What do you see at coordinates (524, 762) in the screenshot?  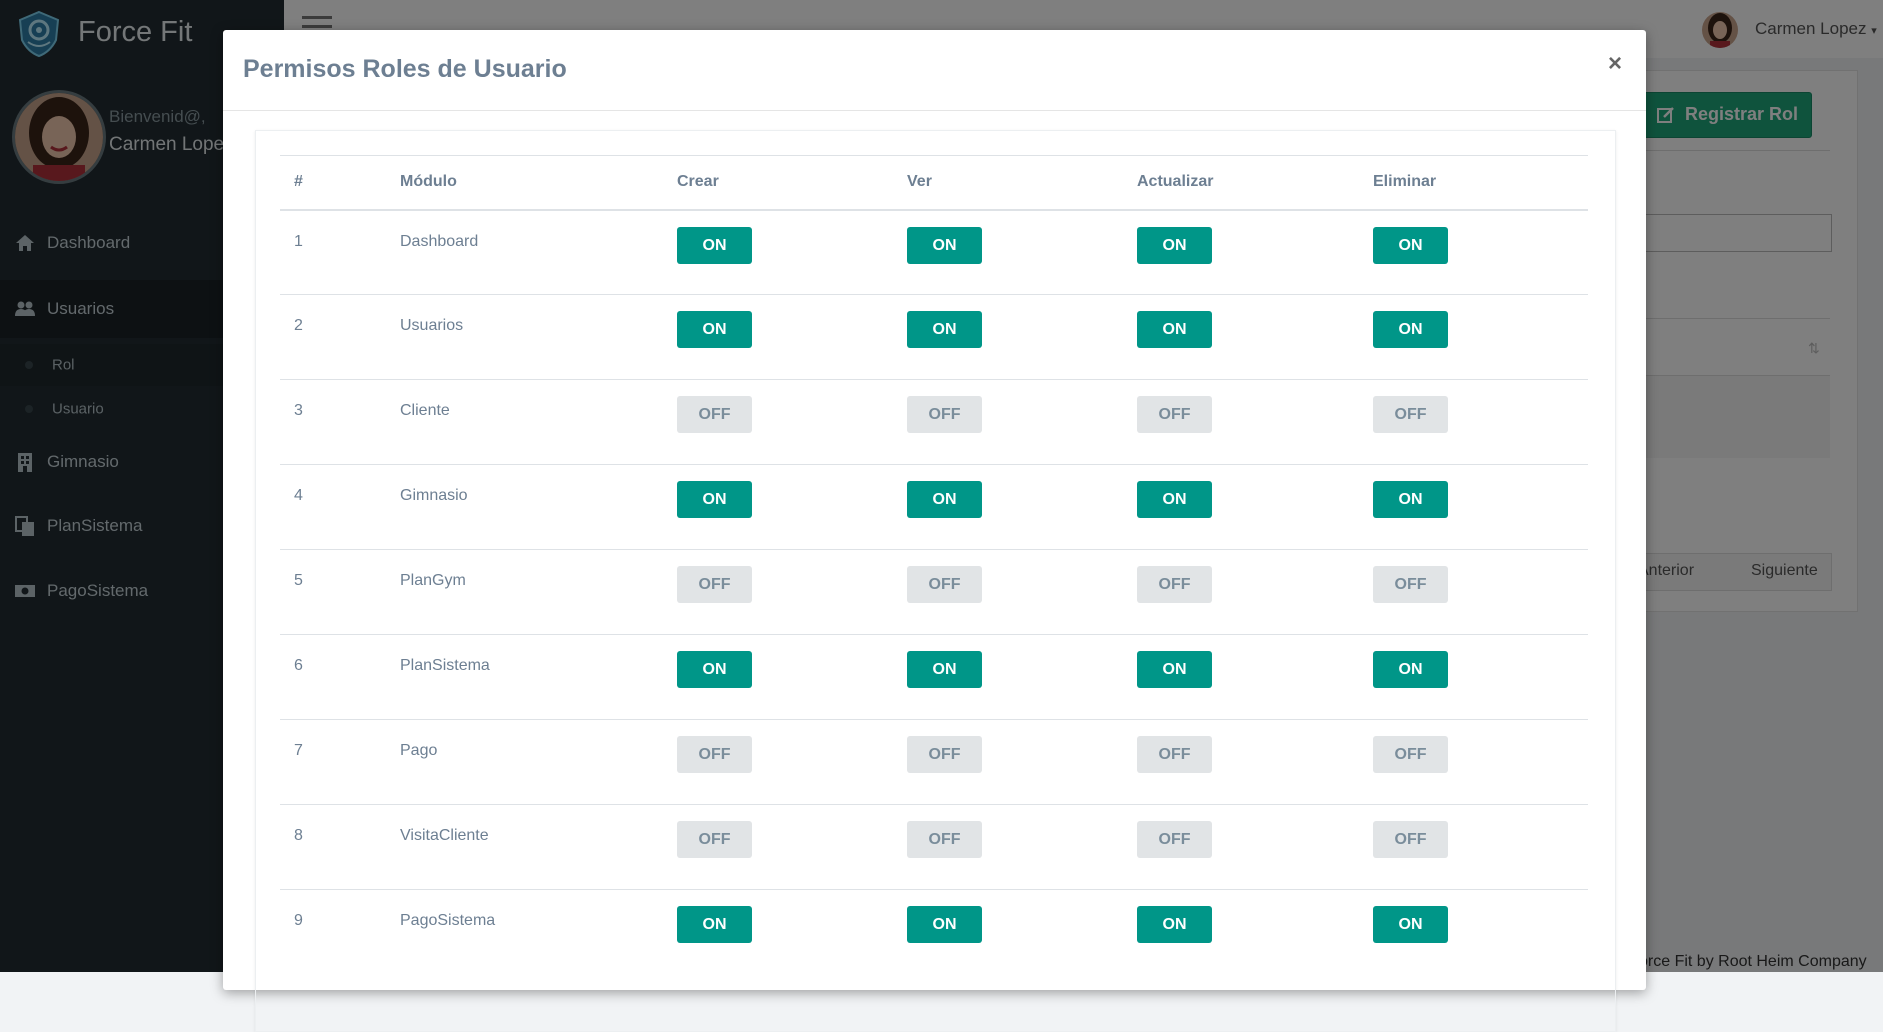 I see `module-name: Pago` at bounding box center [524, 762].